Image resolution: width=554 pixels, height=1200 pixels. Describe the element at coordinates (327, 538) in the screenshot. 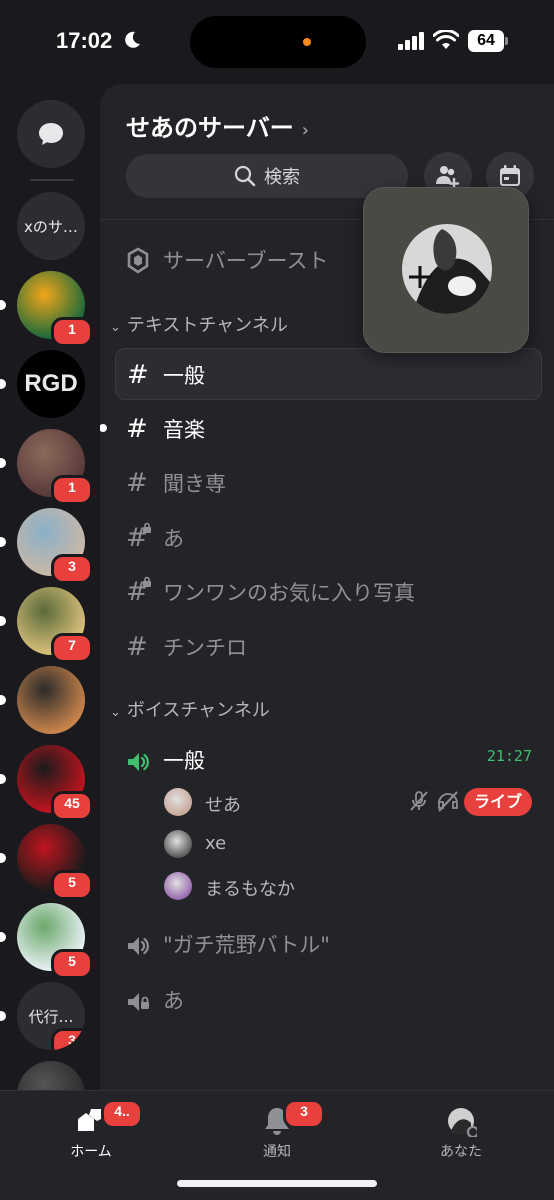

I see `text-channel: # あ` at that location.